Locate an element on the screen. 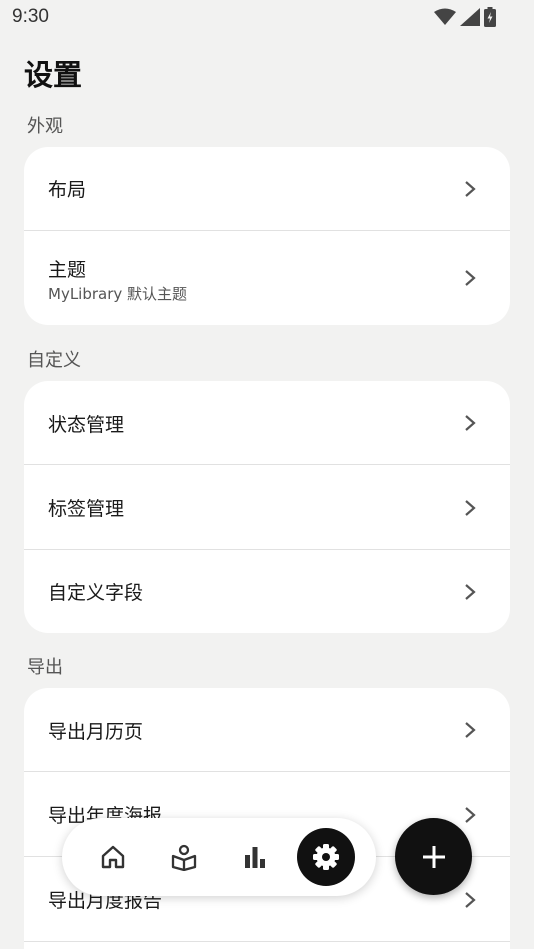 This screenshot has width=534, height=949. nav-stats is located at coordinates (255, 857).